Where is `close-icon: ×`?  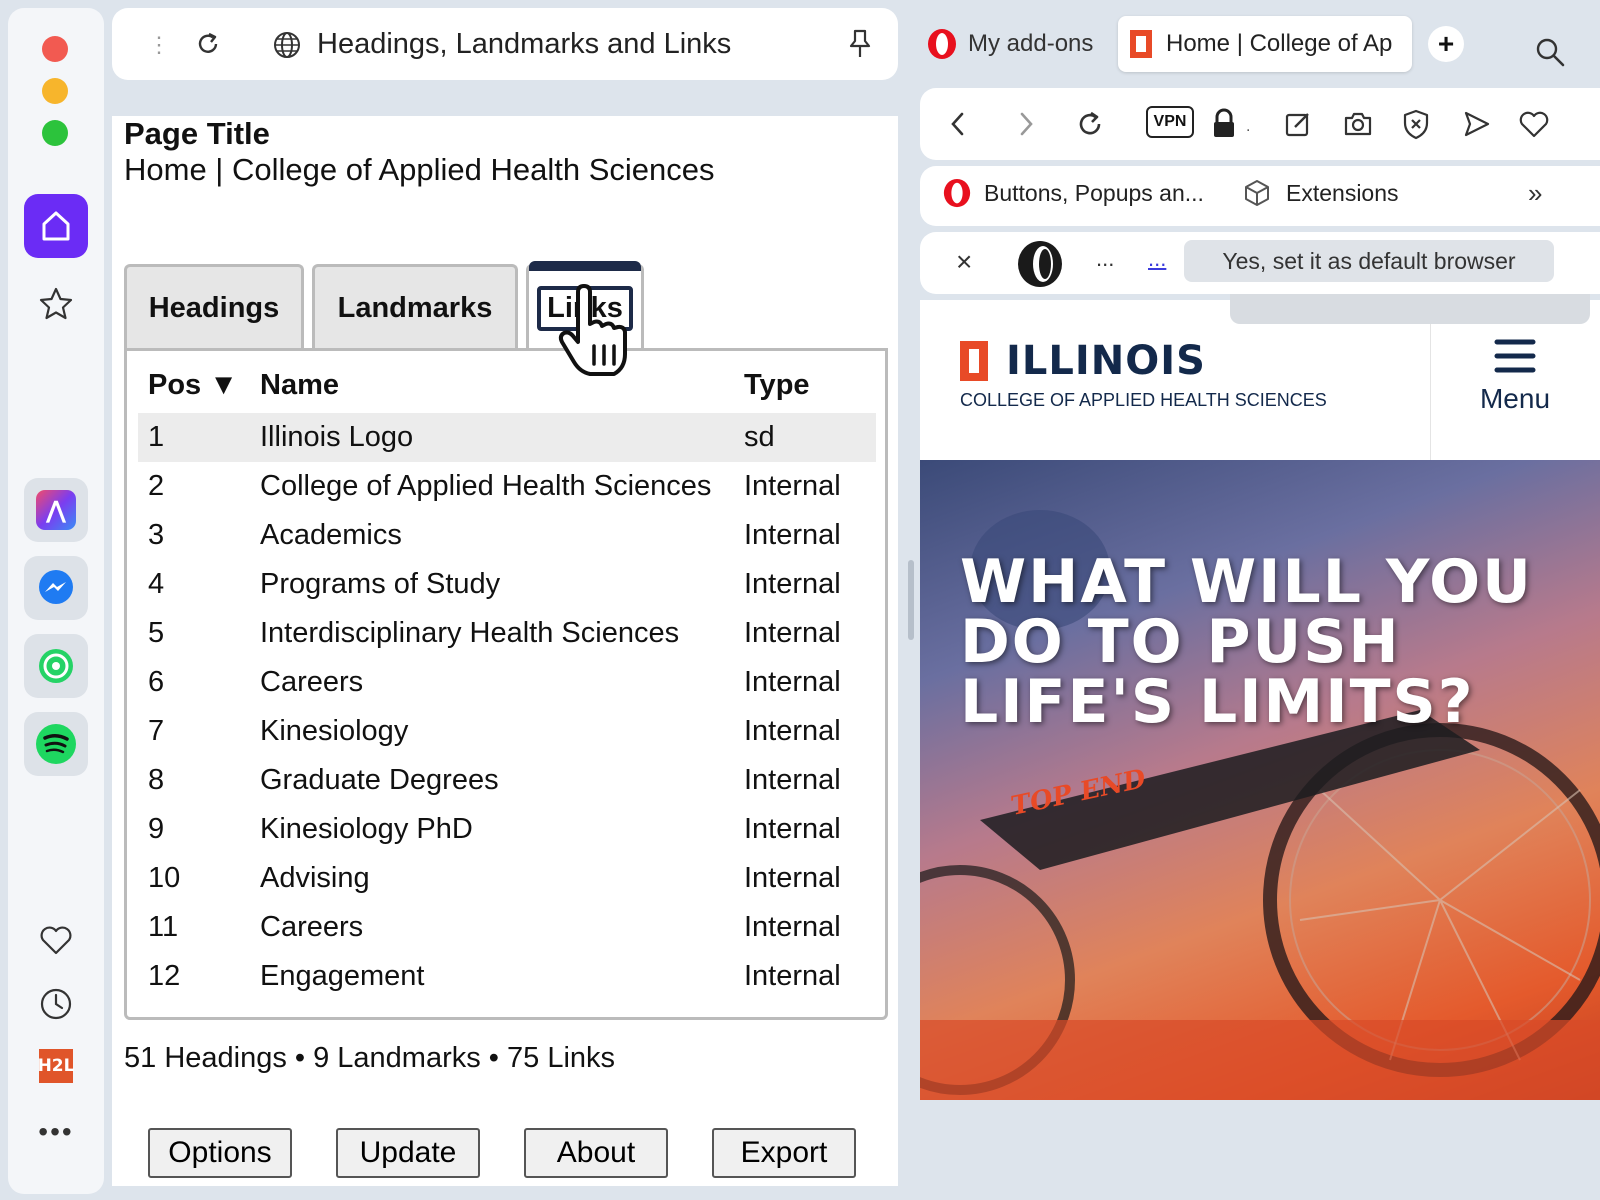 close-icon: × is located at coordinates (964, 261).